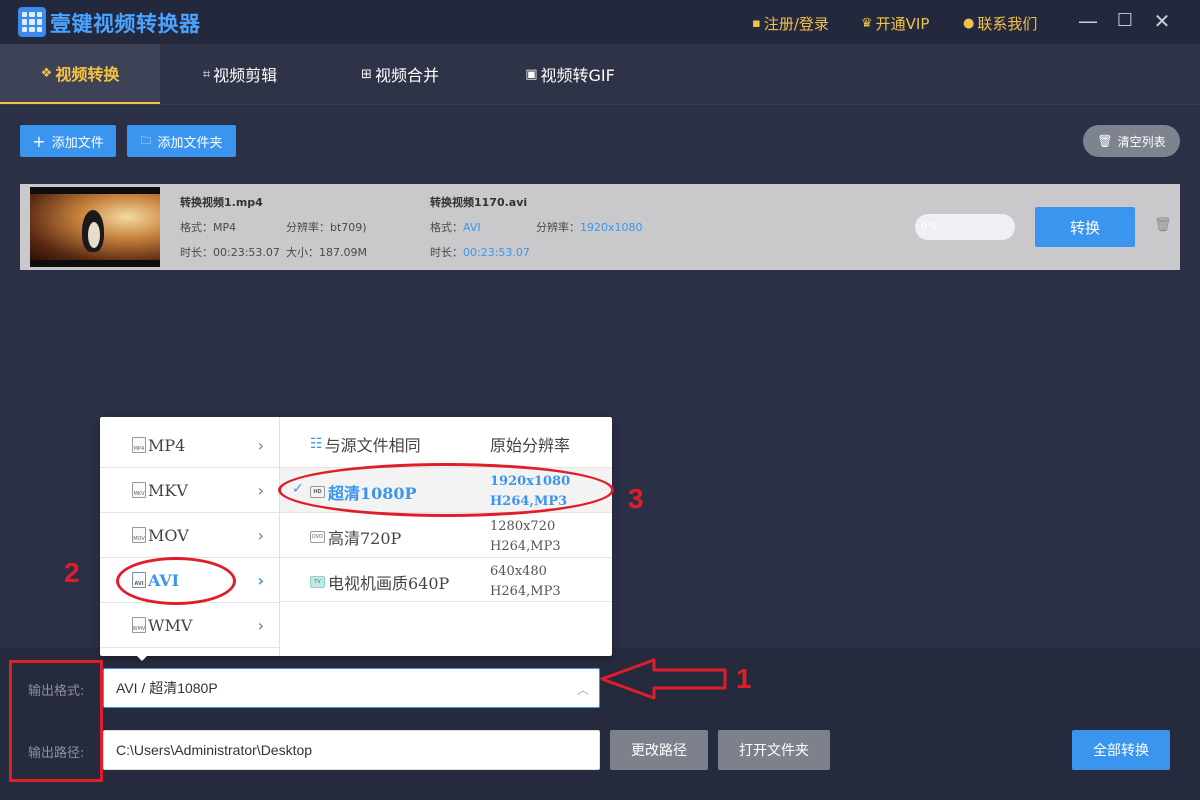 This screenshot has width=1200, height=800. I want to click on tv-icon: TV, so click(317, 582).